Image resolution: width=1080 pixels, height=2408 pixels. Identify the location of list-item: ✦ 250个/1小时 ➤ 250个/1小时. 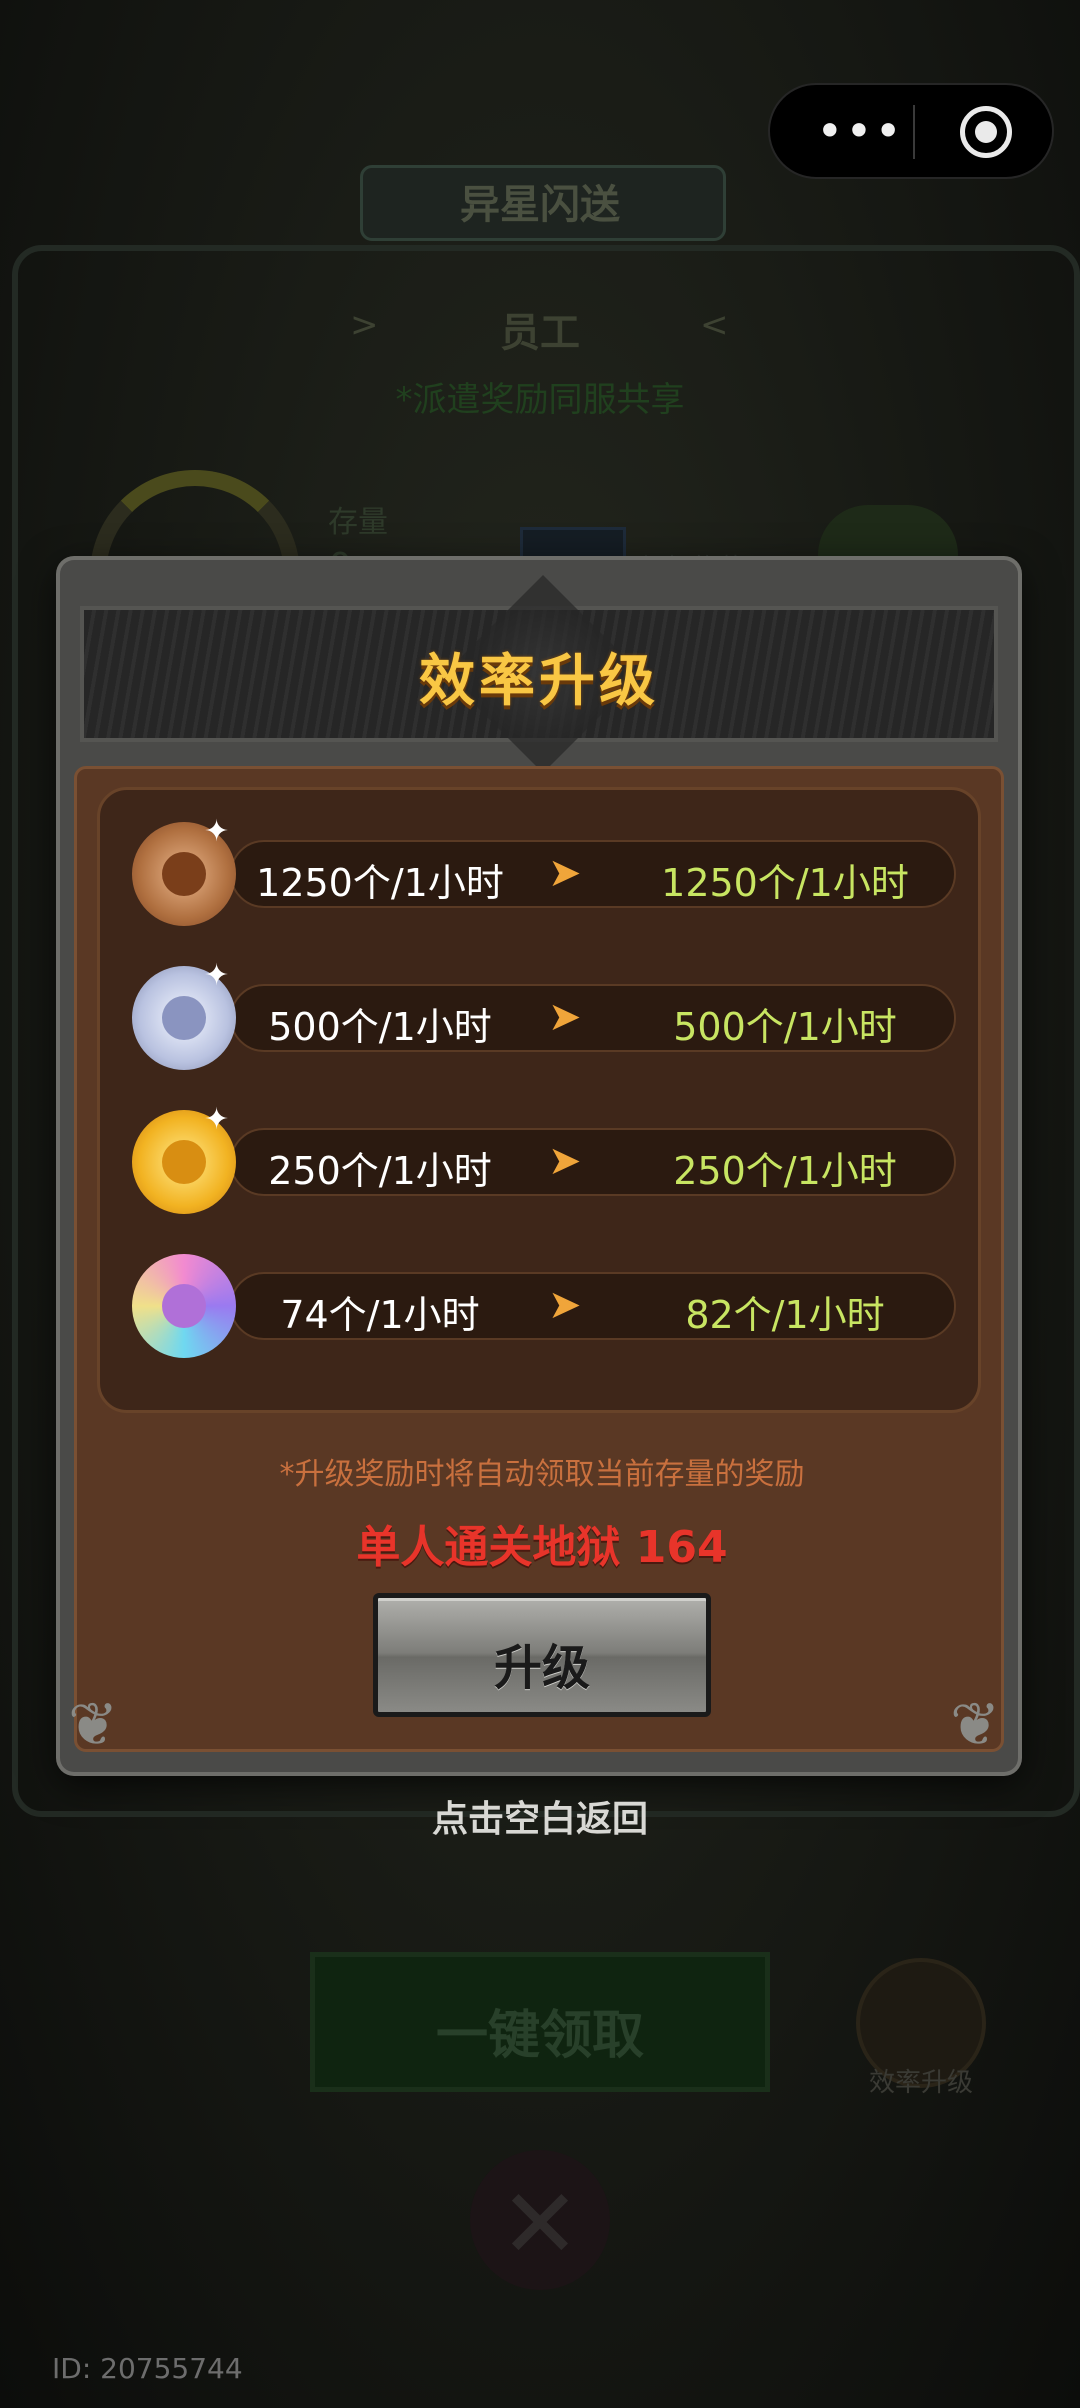
(542, 1156).